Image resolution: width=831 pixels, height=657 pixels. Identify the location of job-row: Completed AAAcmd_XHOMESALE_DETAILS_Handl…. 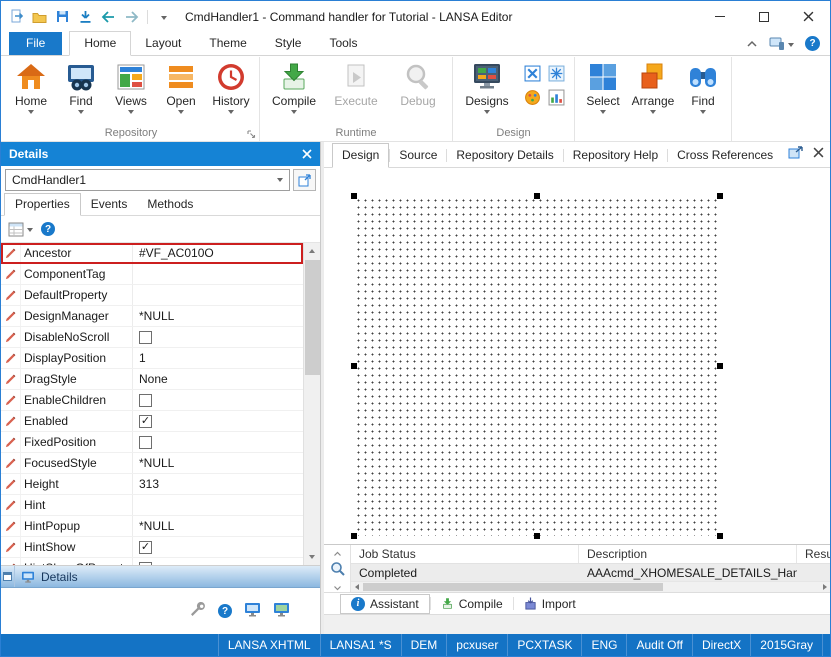
(590, 573).